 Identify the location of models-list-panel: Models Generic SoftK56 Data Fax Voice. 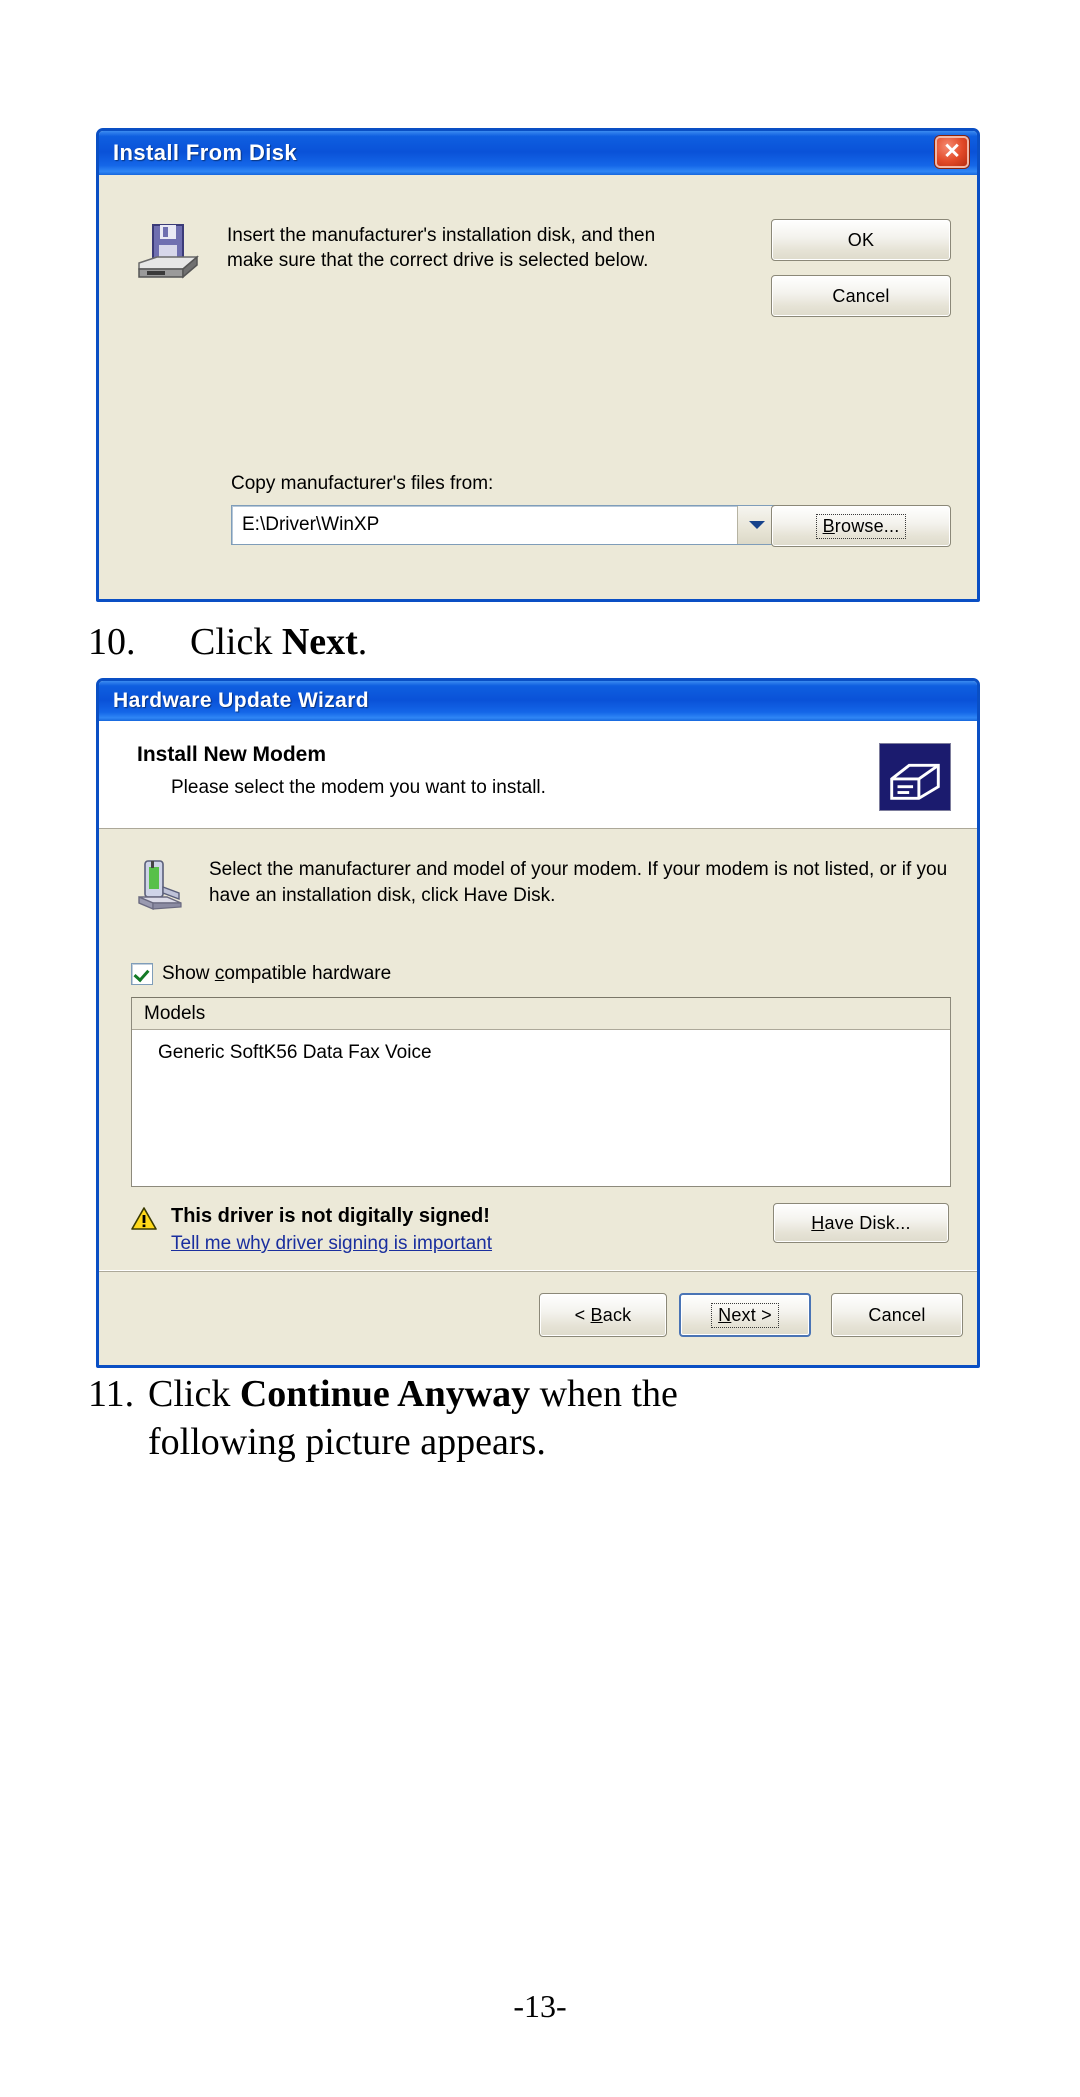
(541, 1092).